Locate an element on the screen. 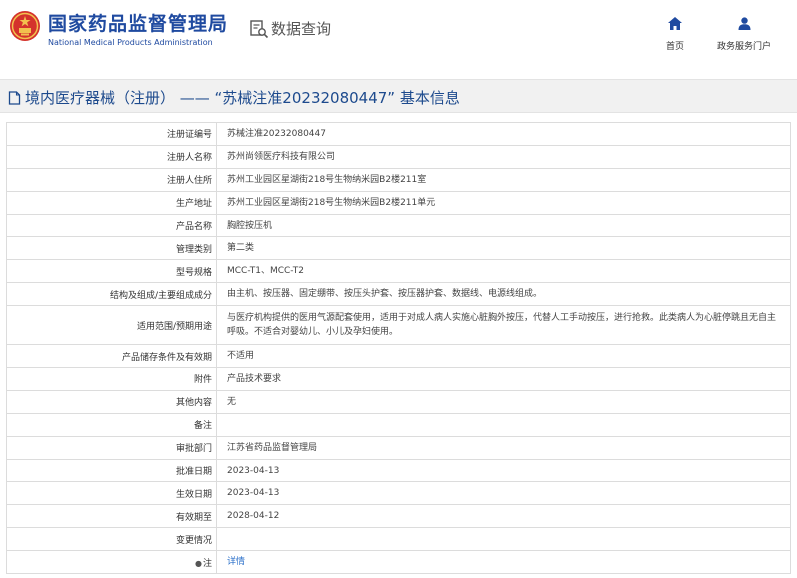  field-value: 第二类 is located at coordinates (503, 248).